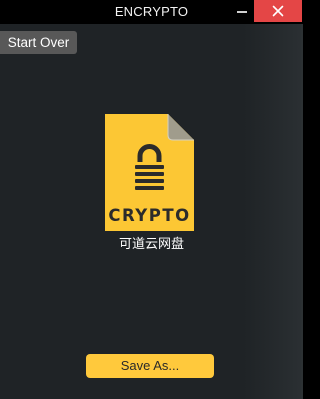  I want to click on title-bar: ENCRYPTO, so click(151, 12).